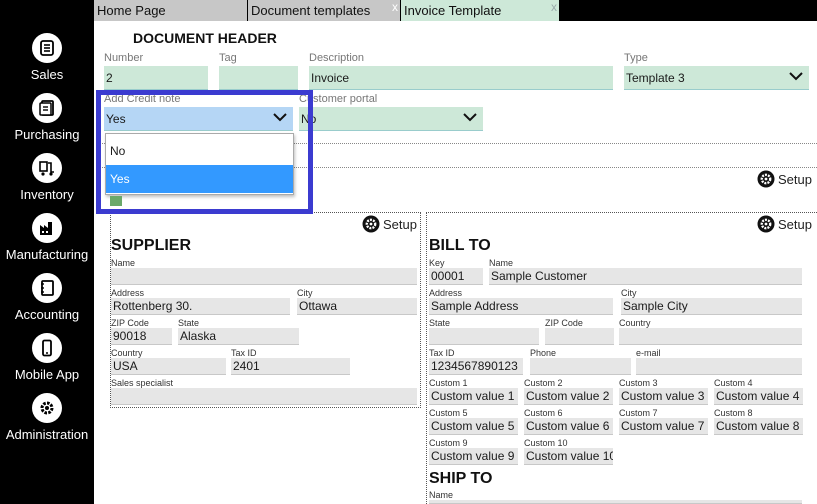  Describe the element at coordinates (568, 456) in the screenshot. I see `custom-field: Custom value 10` at that location.